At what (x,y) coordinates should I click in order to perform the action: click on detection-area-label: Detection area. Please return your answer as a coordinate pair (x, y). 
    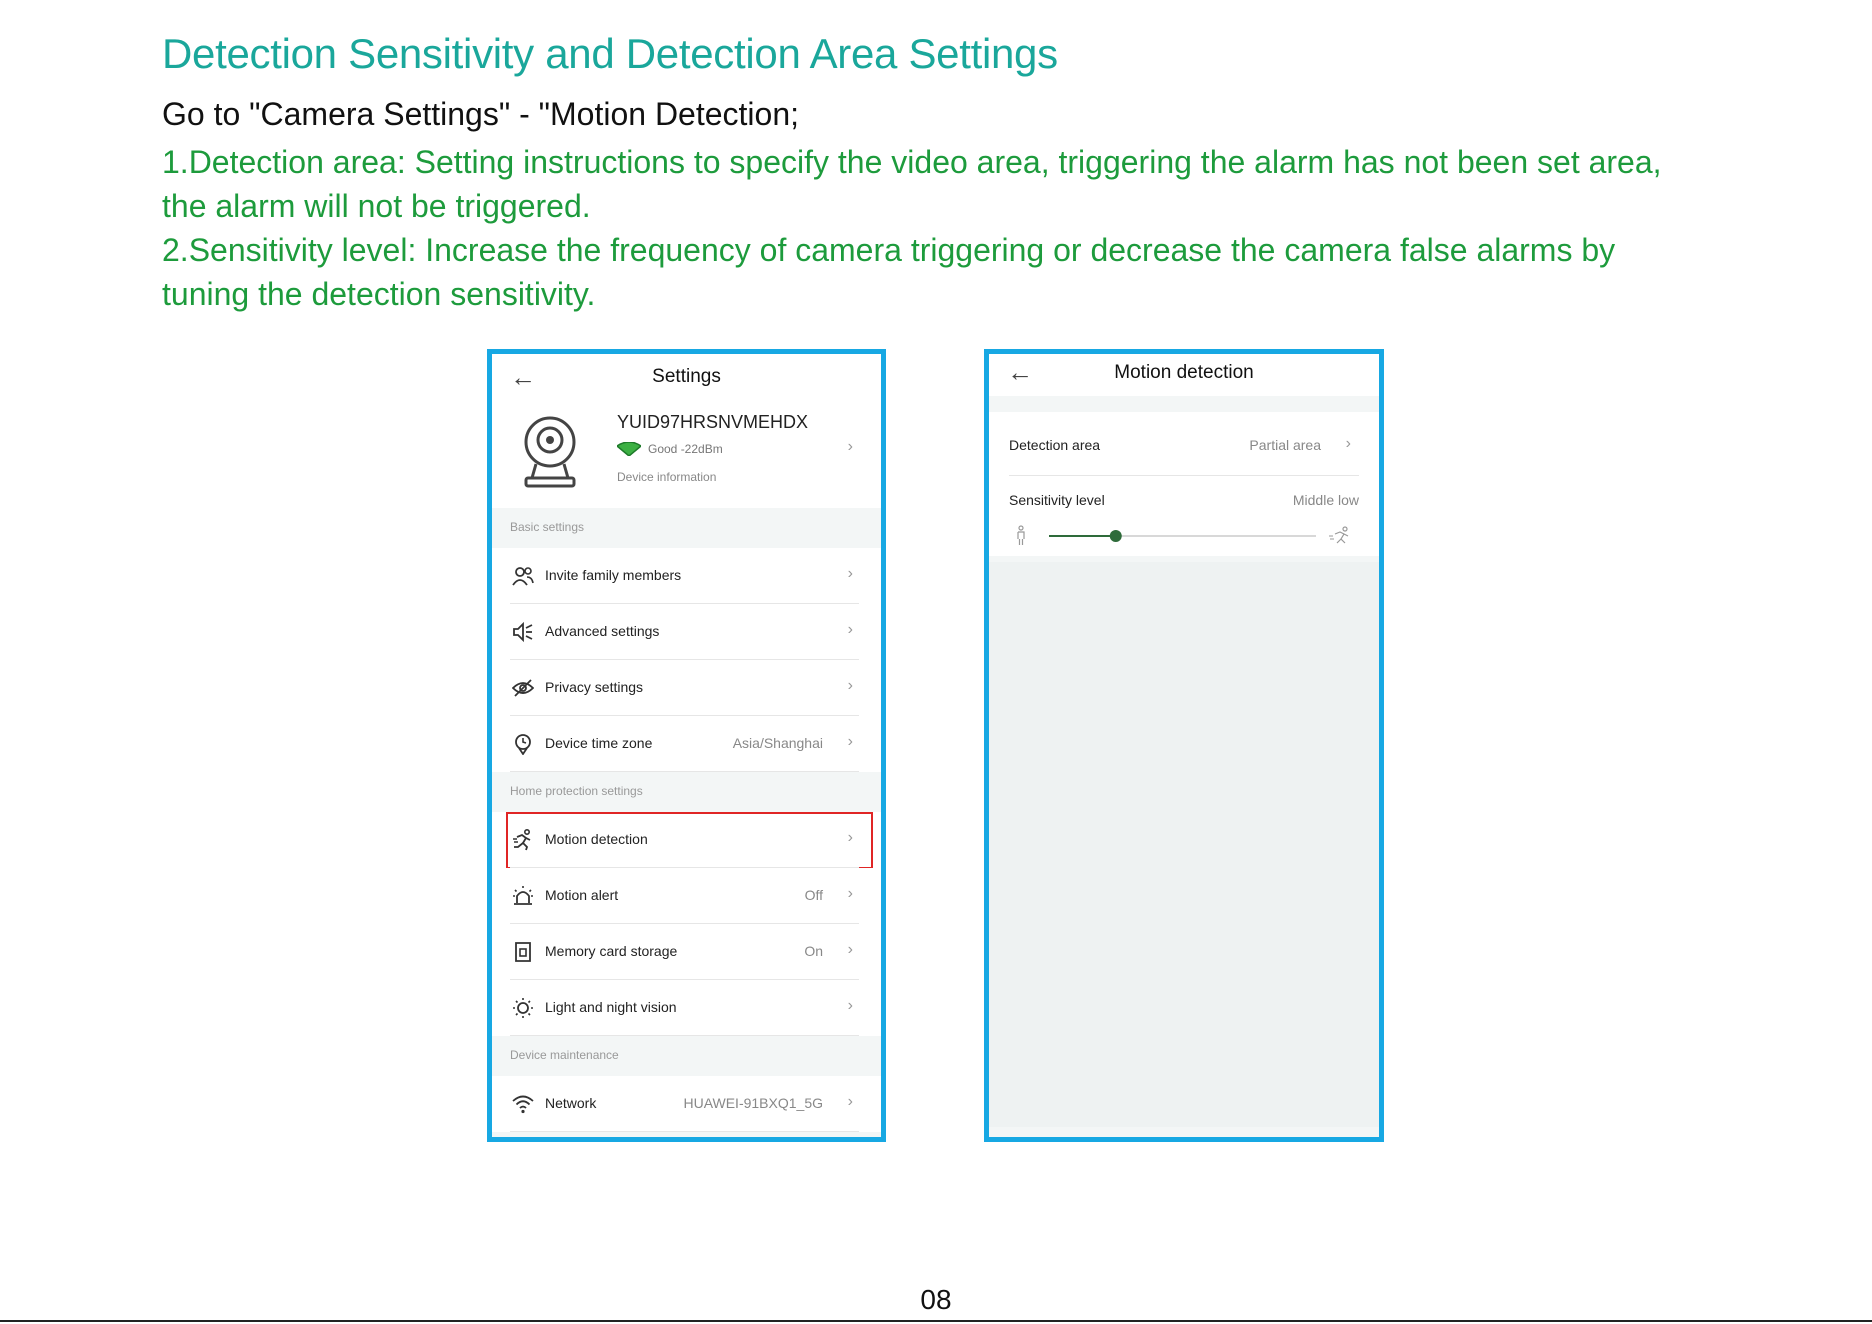
    Looking at the image, I should click on (1054, 445).